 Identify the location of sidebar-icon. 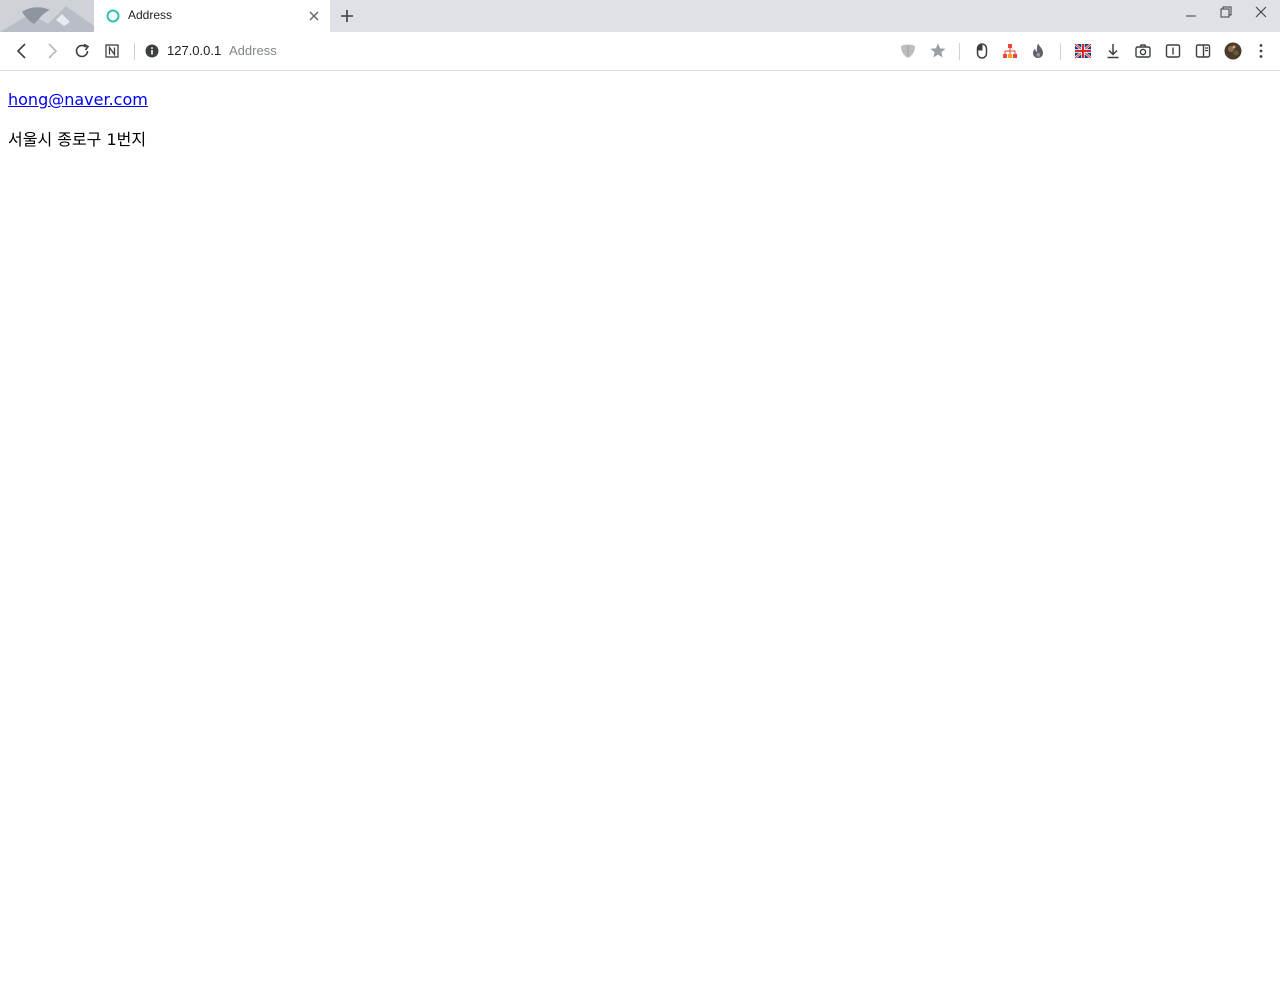
(1203, 51).